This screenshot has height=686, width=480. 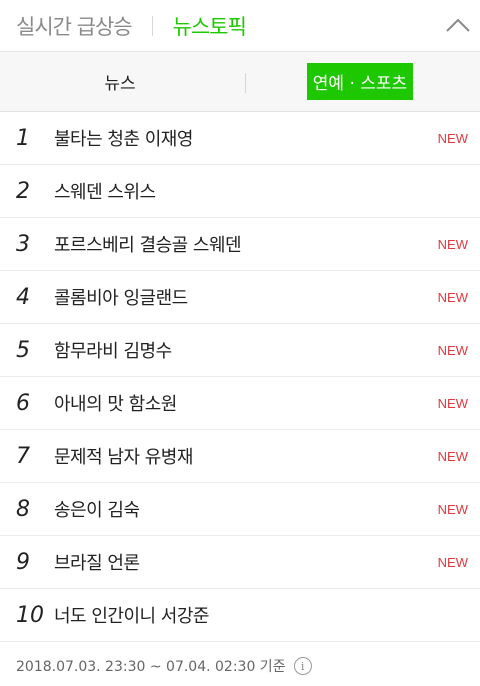 I want to click on rank-number: 6, so click(x=23, y=403).